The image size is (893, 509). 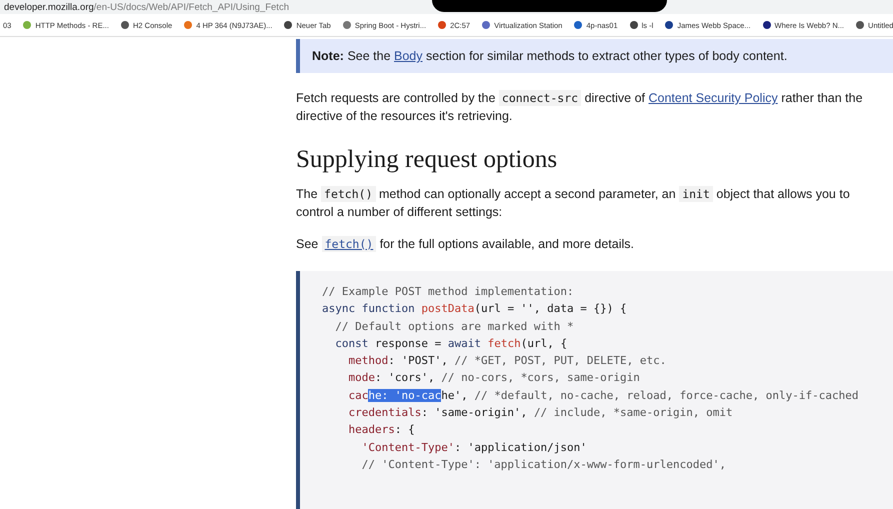 I want to click on code-line: cache: 'no-cache', // *default, no-cache, reload, force-cache, only-if-cached, so click(x=603, y=396).